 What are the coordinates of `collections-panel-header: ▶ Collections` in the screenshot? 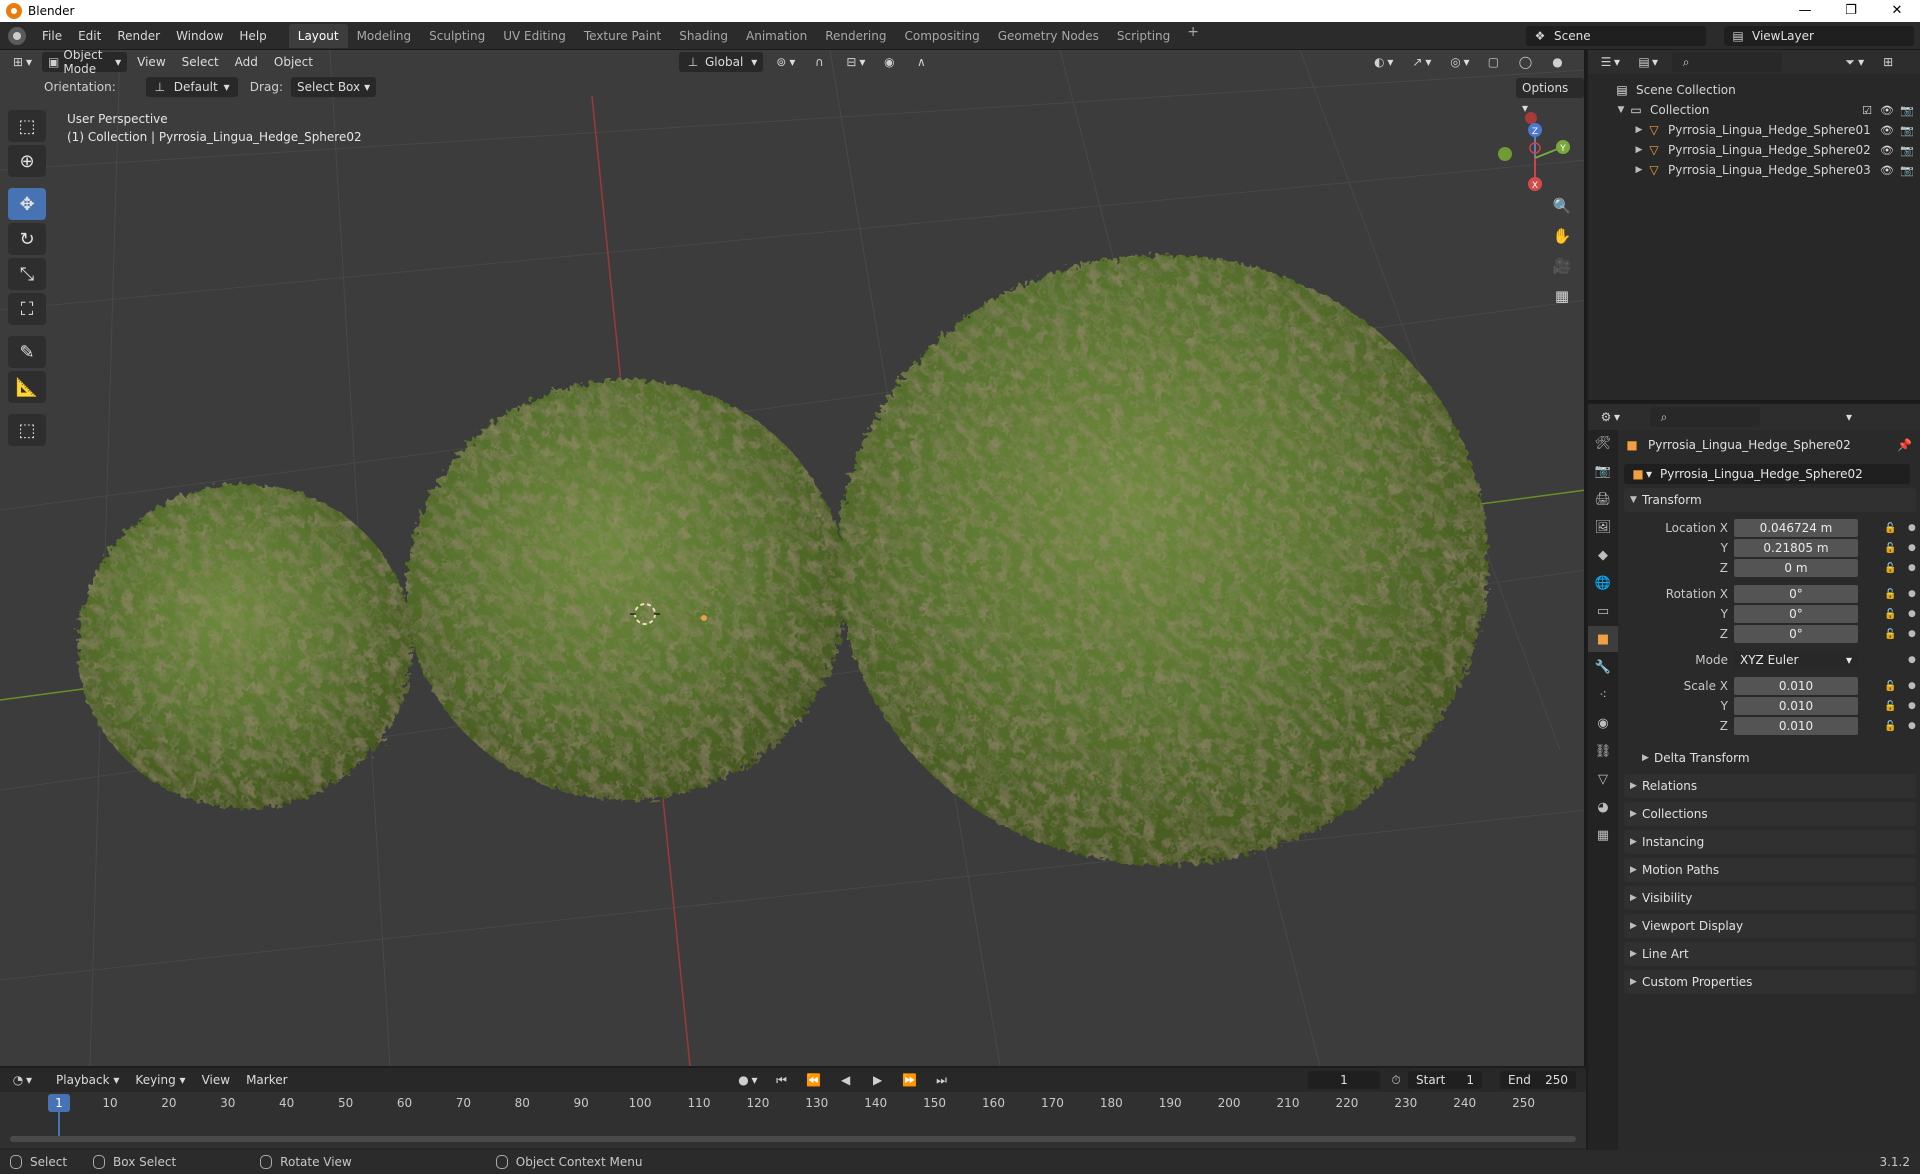 It's located at (1770, 814).